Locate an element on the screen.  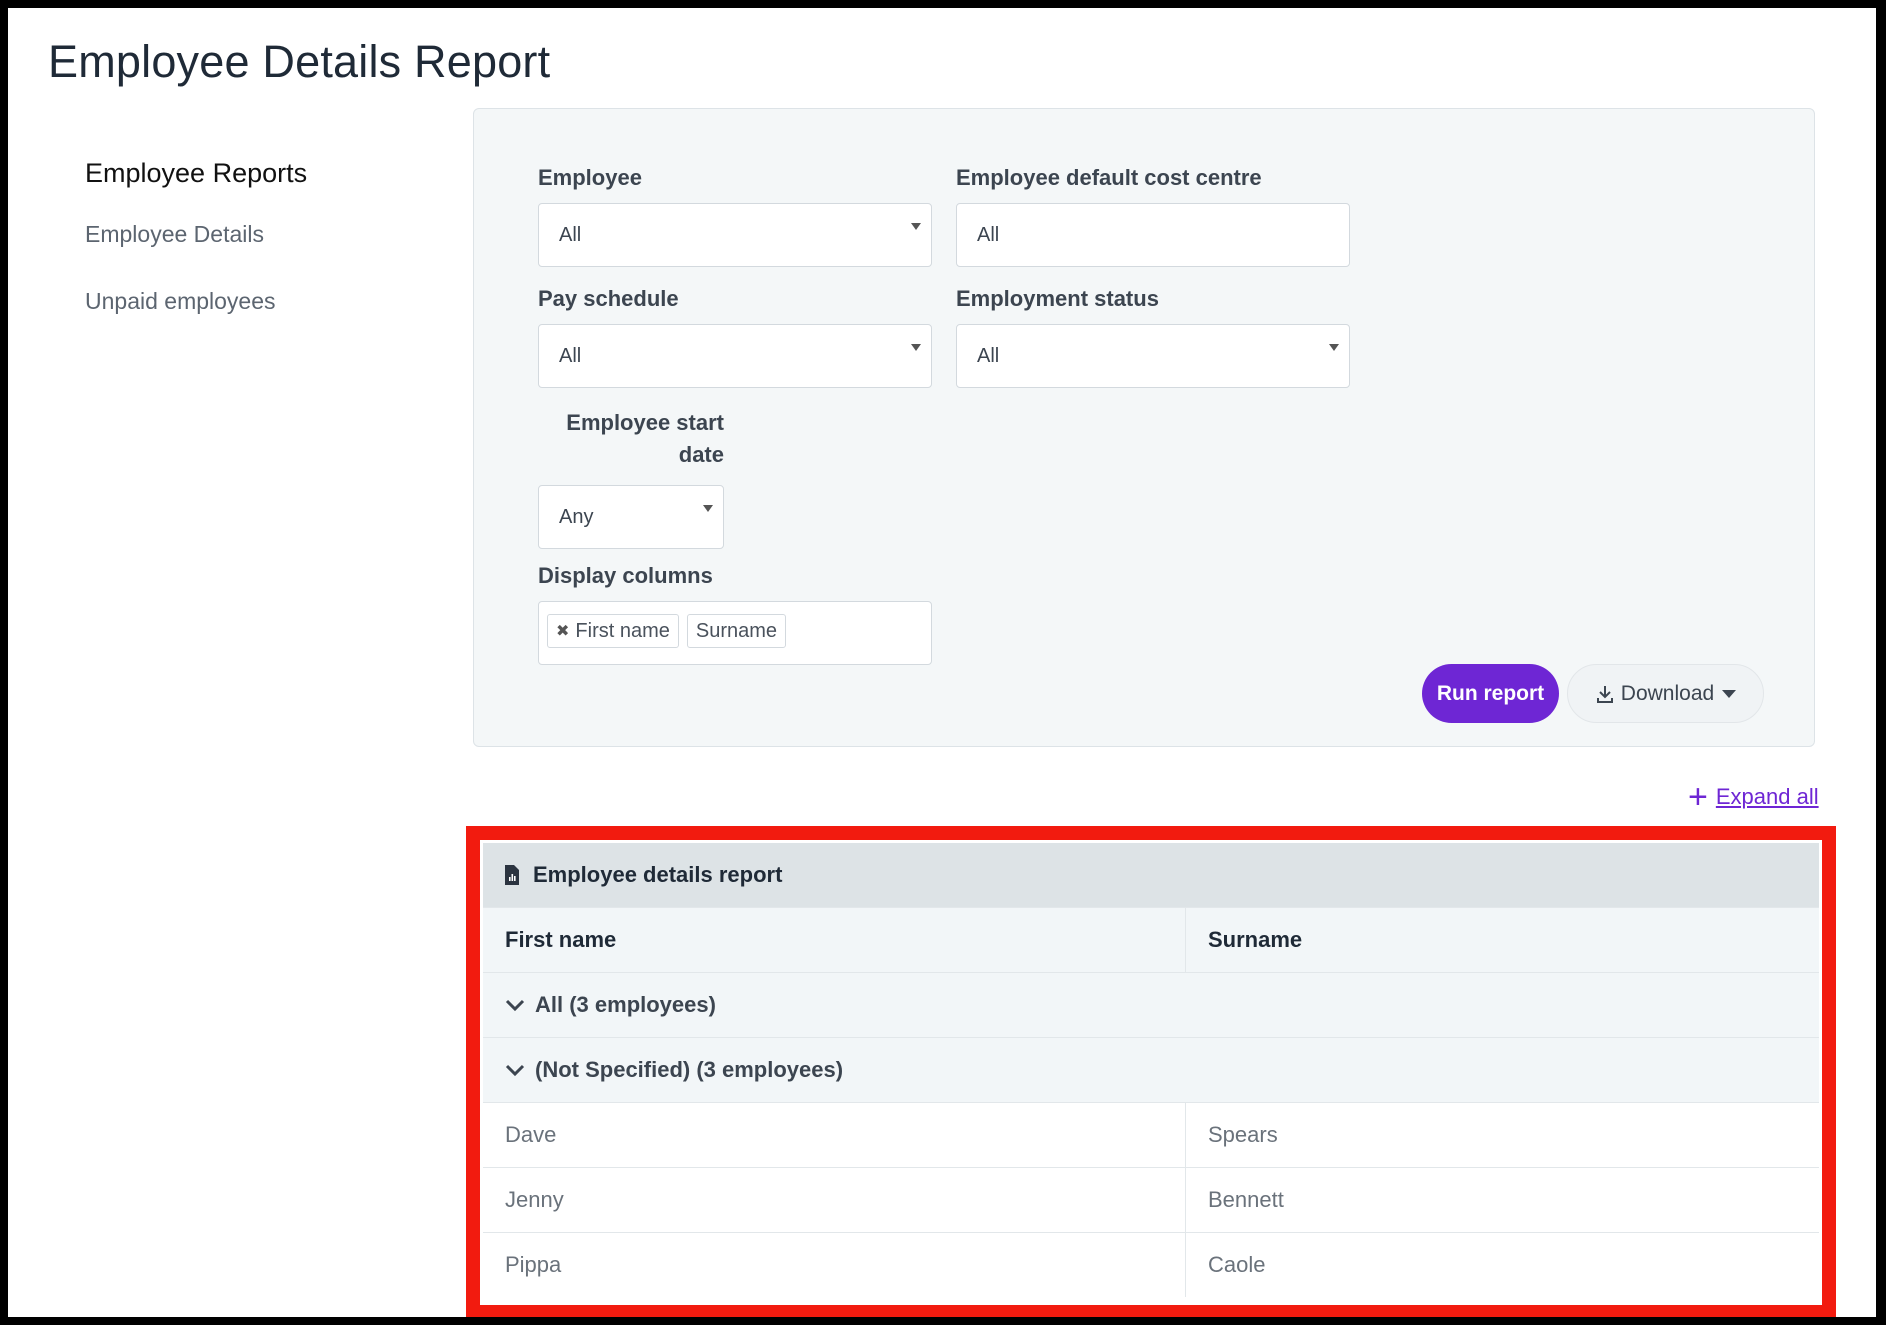
sidebar-heading: Employee Reports is located at coordinates (196, 173).